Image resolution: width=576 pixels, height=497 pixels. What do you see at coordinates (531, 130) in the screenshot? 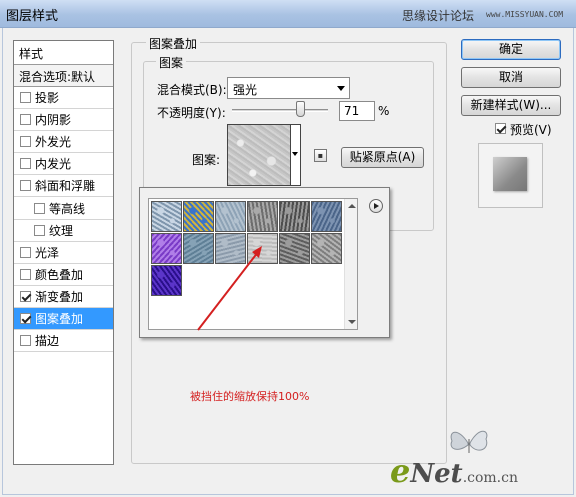
I see `preview-label: 预览(V)` at bounding box center [531, 130].